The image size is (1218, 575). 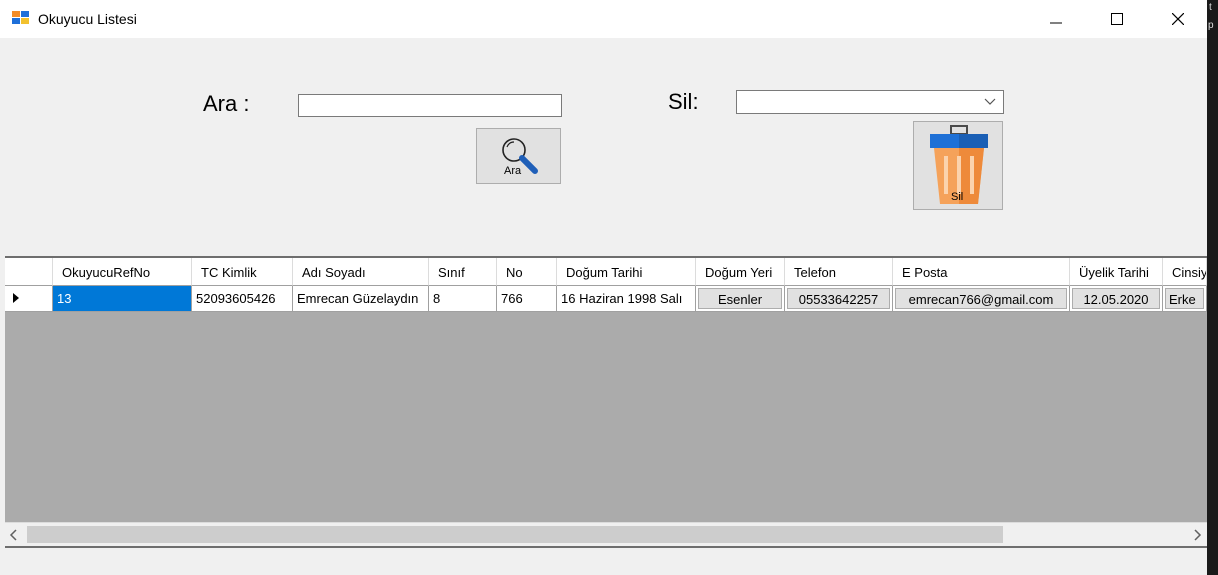 I want to click on table-cell: 52093605426, so click(x=242, y=299).